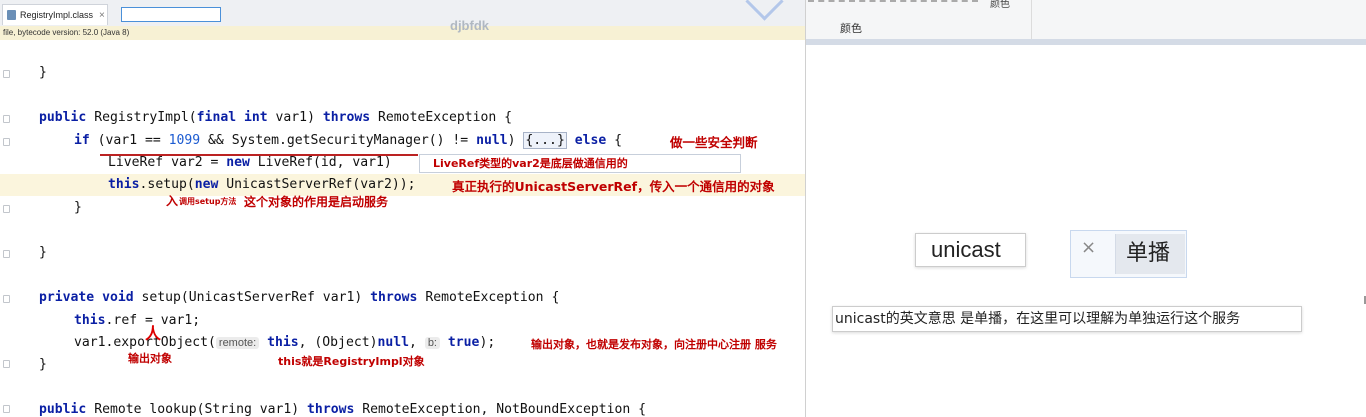 This screenshot has height=417, width=1366. I want to click on annotation-call-setup: 调用setup方法, so click(208, 201).